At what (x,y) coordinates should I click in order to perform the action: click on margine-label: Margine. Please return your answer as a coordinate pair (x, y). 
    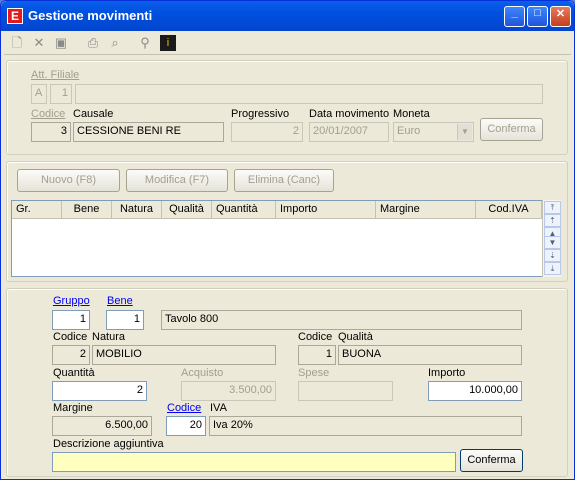
    Looking at the image, I should click on (73, 408).